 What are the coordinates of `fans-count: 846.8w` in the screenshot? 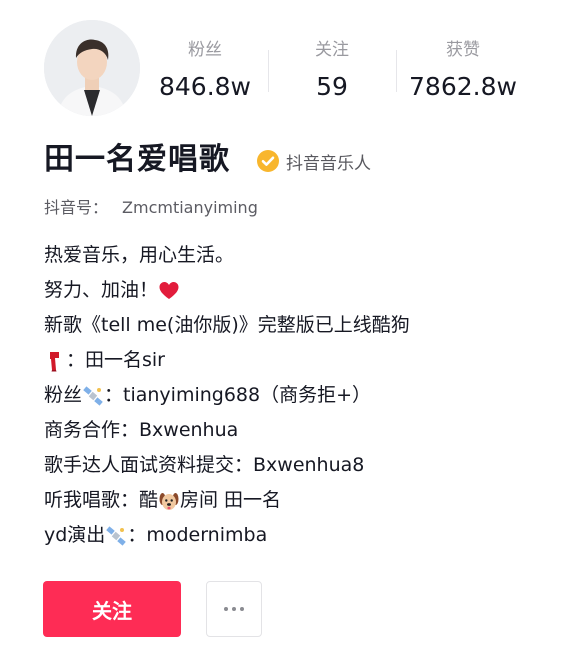 It's located at (205, 86).